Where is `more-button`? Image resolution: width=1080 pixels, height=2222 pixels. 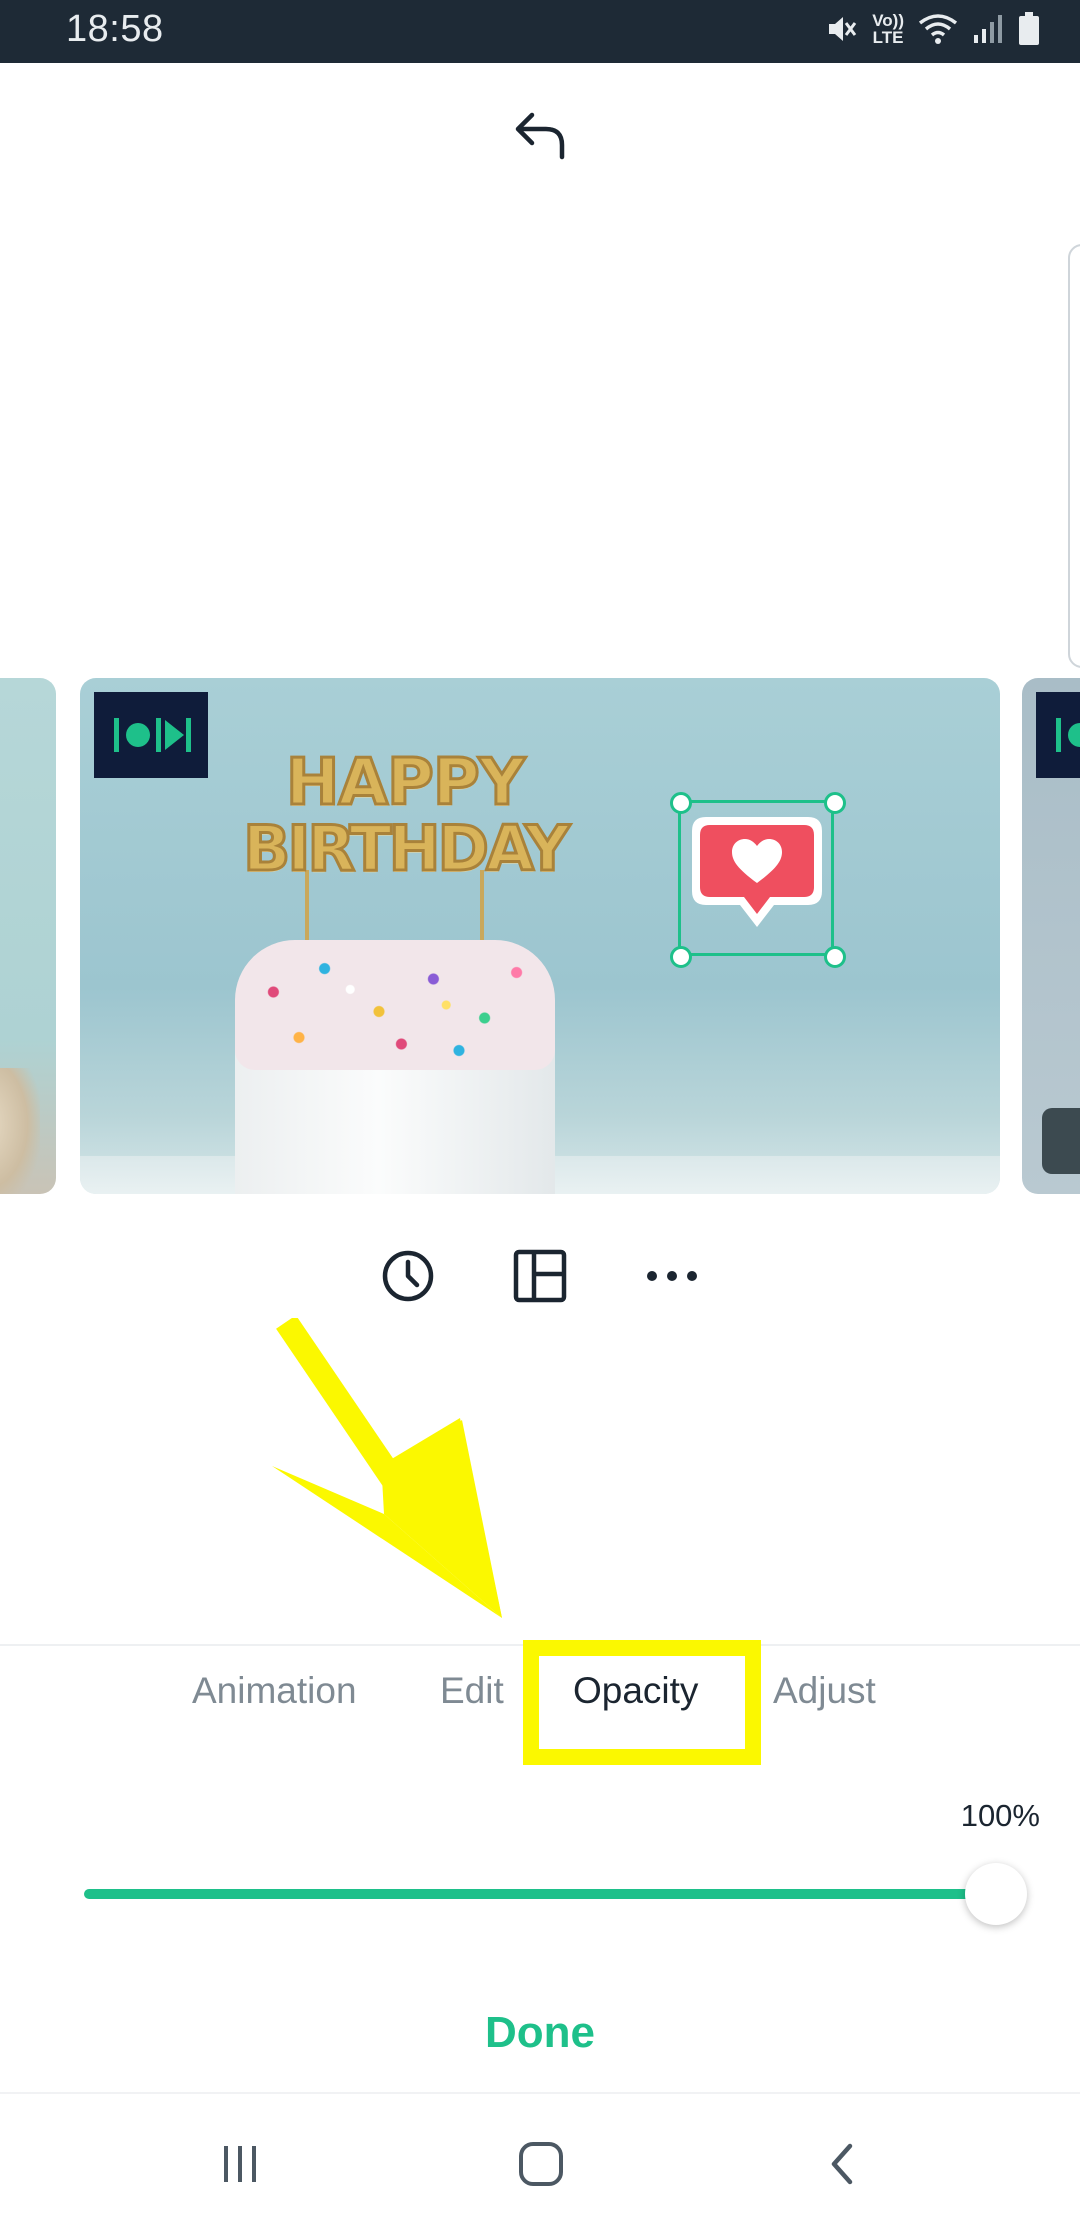 more-button is located at coordinates (672, 1276).